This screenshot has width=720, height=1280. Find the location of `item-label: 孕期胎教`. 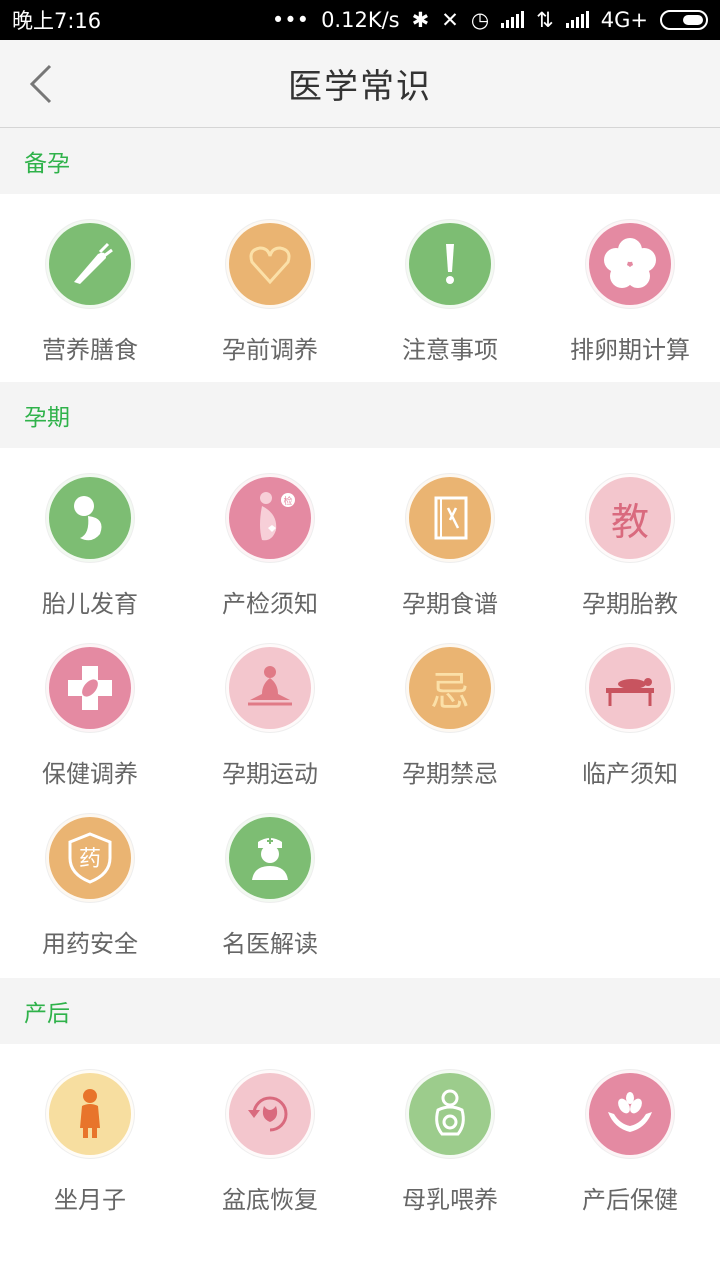

item-label: 孕期胎教 is located at coordinates (630, 604).